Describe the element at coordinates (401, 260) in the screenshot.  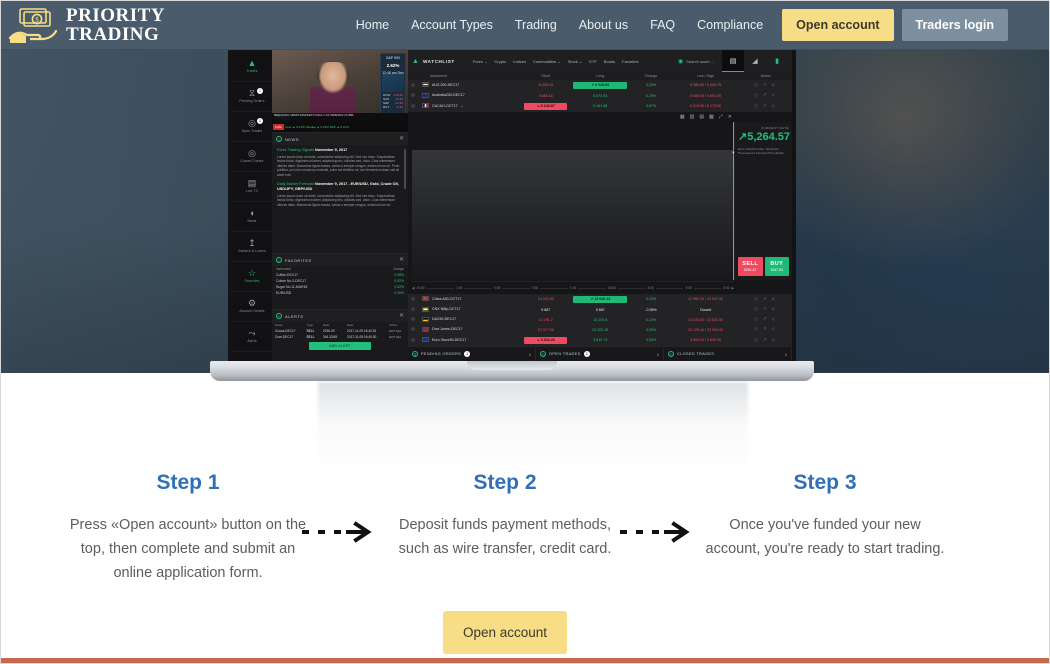
I see `favorites-close-icon: ✕` at that location.